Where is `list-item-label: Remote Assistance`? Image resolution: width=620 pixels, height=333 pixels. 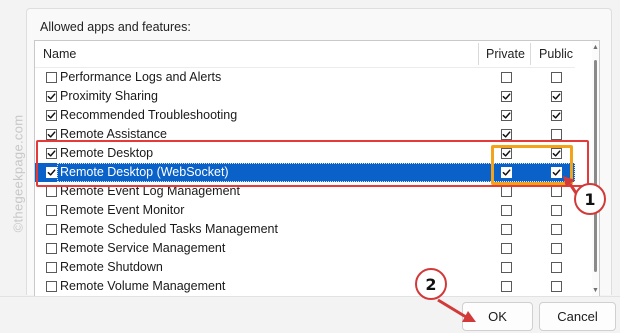 list-item-label: Remote Assistance is located at coordinates (113, 134).